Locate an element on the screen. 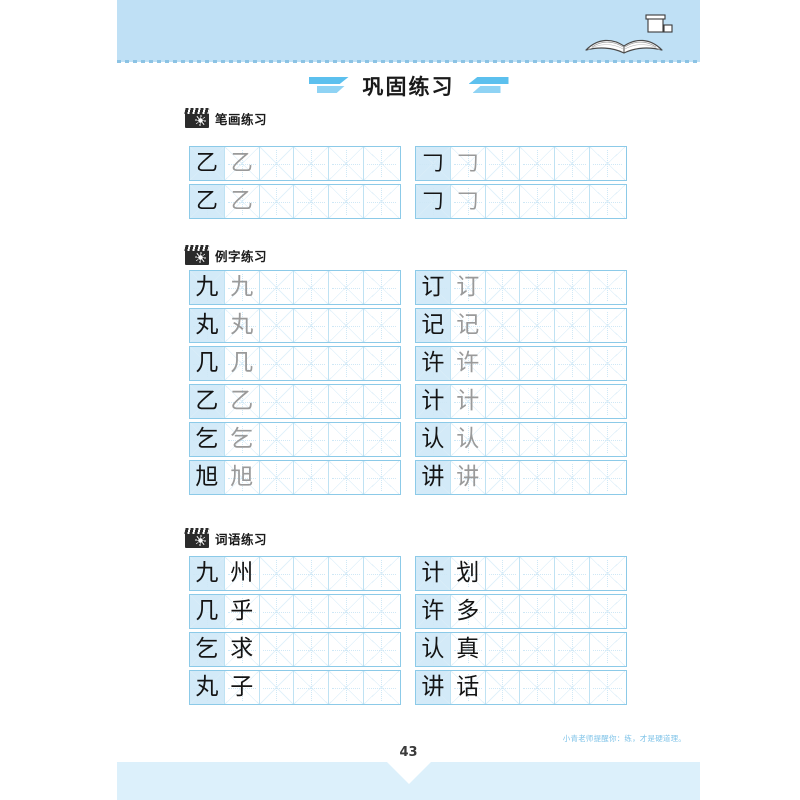  practice-cell-trace: 多 is located at coordinates (468, 611).